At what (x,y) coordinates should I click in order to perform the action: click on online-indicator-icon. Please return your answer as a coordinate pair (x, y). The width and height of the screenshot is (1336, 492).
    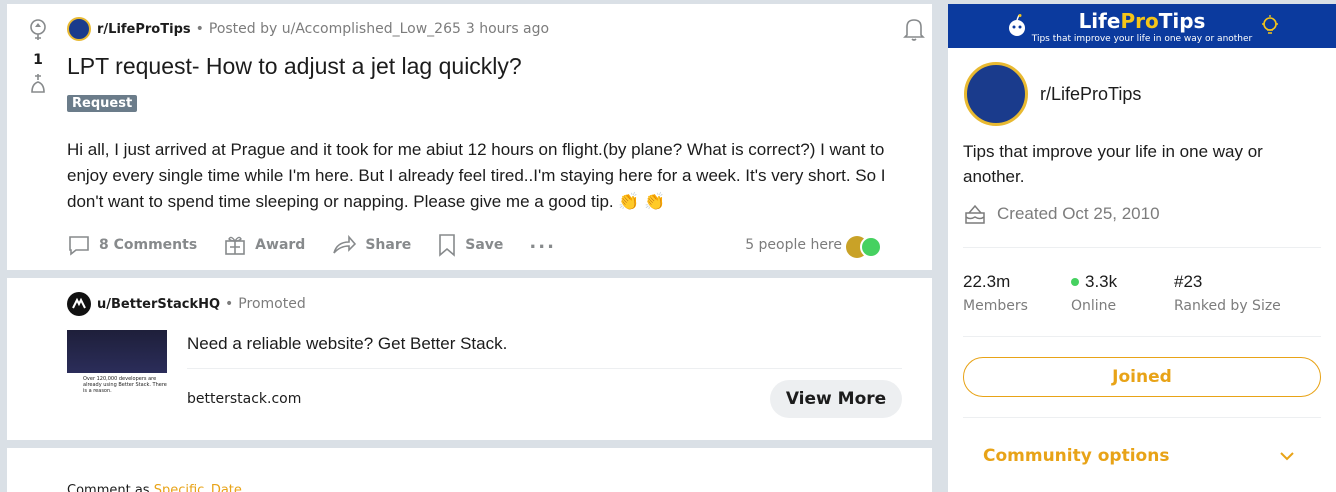
    Looking at the image, I should click on (1075, 282).